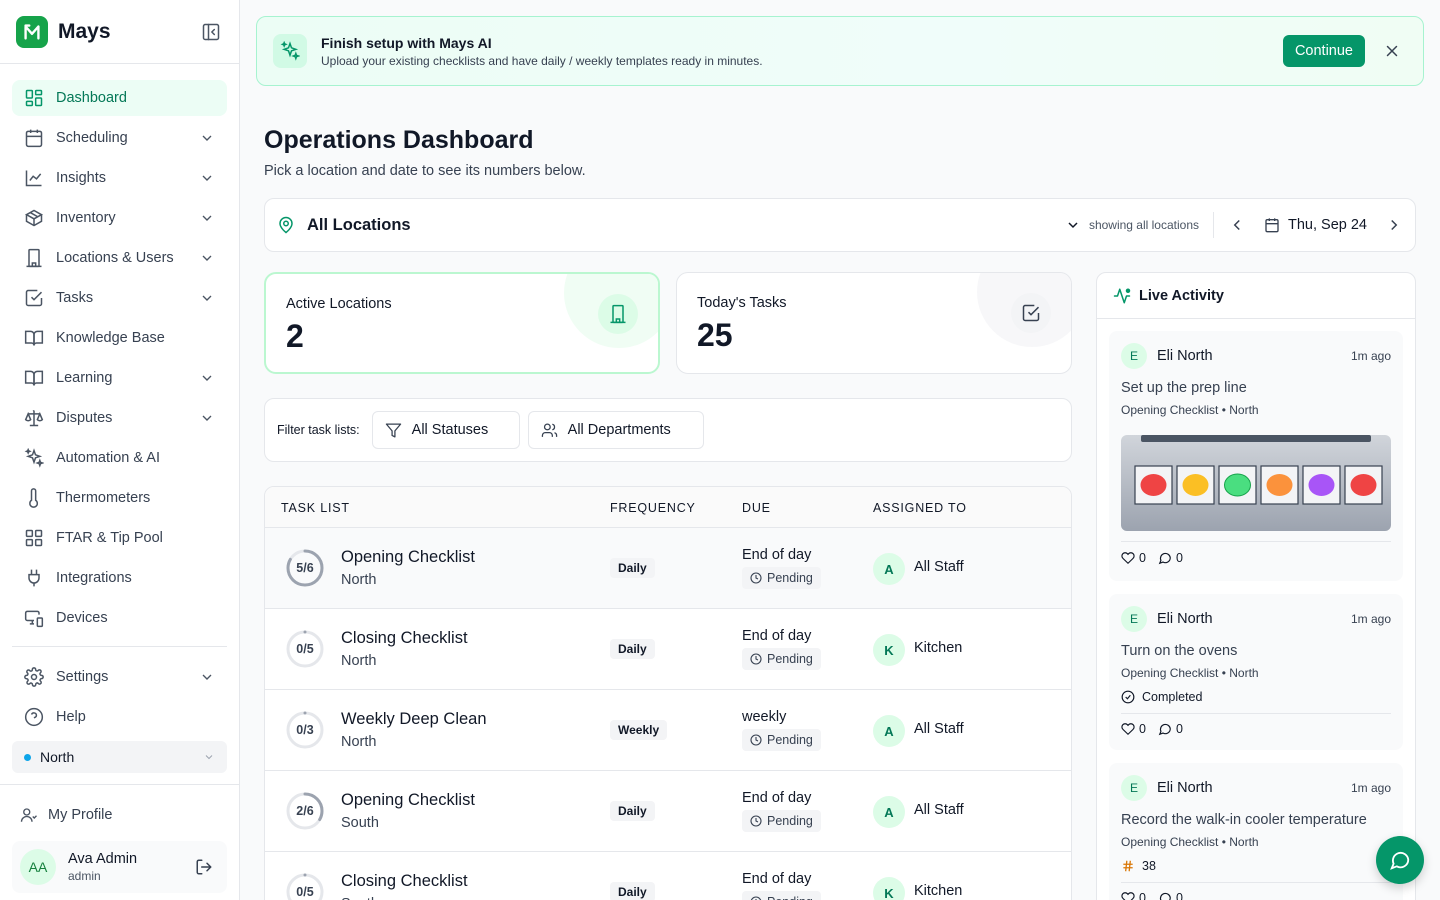 The height and width of the screenshot is (900, 1440). What do you see at coordinates (34, 338) in the screenshot?
I see `book-icon` at bounding box center [34, 338].